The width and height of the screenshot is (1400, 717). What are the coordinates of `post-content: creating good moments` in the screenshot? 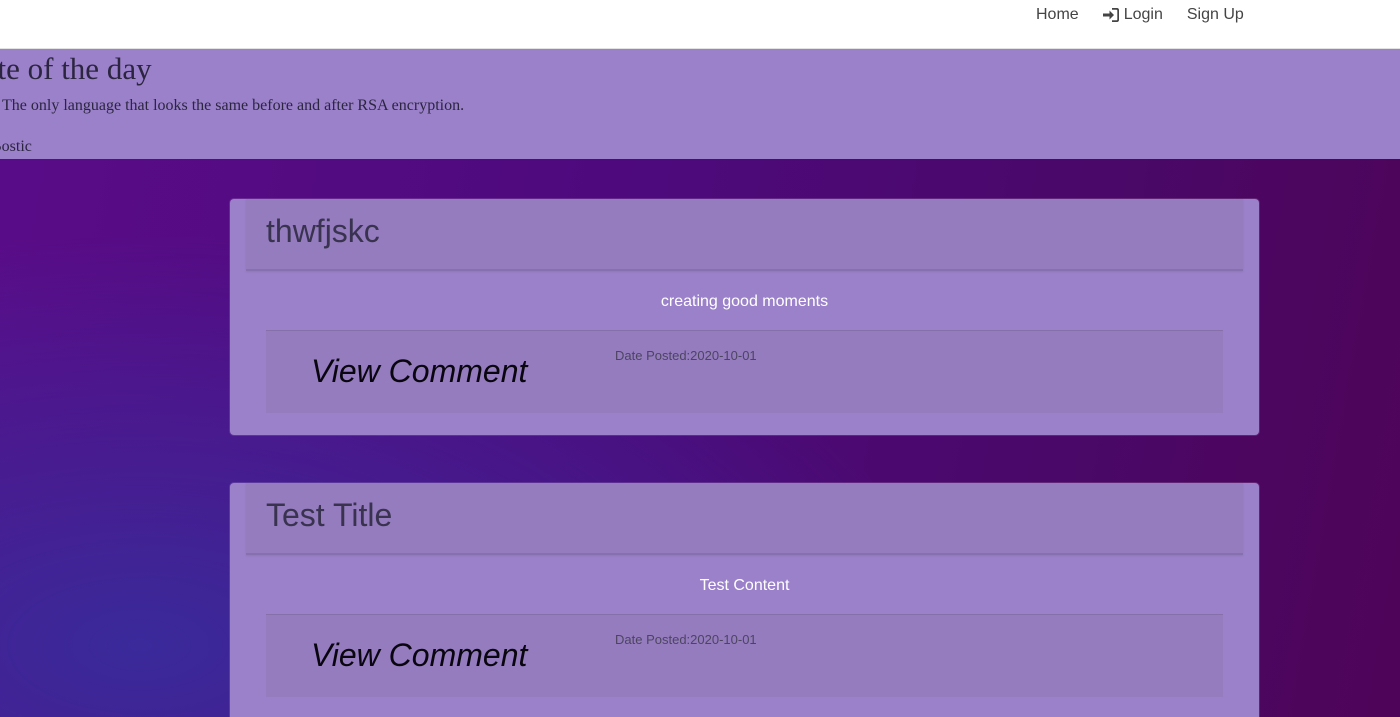 It's located at (744, 301).